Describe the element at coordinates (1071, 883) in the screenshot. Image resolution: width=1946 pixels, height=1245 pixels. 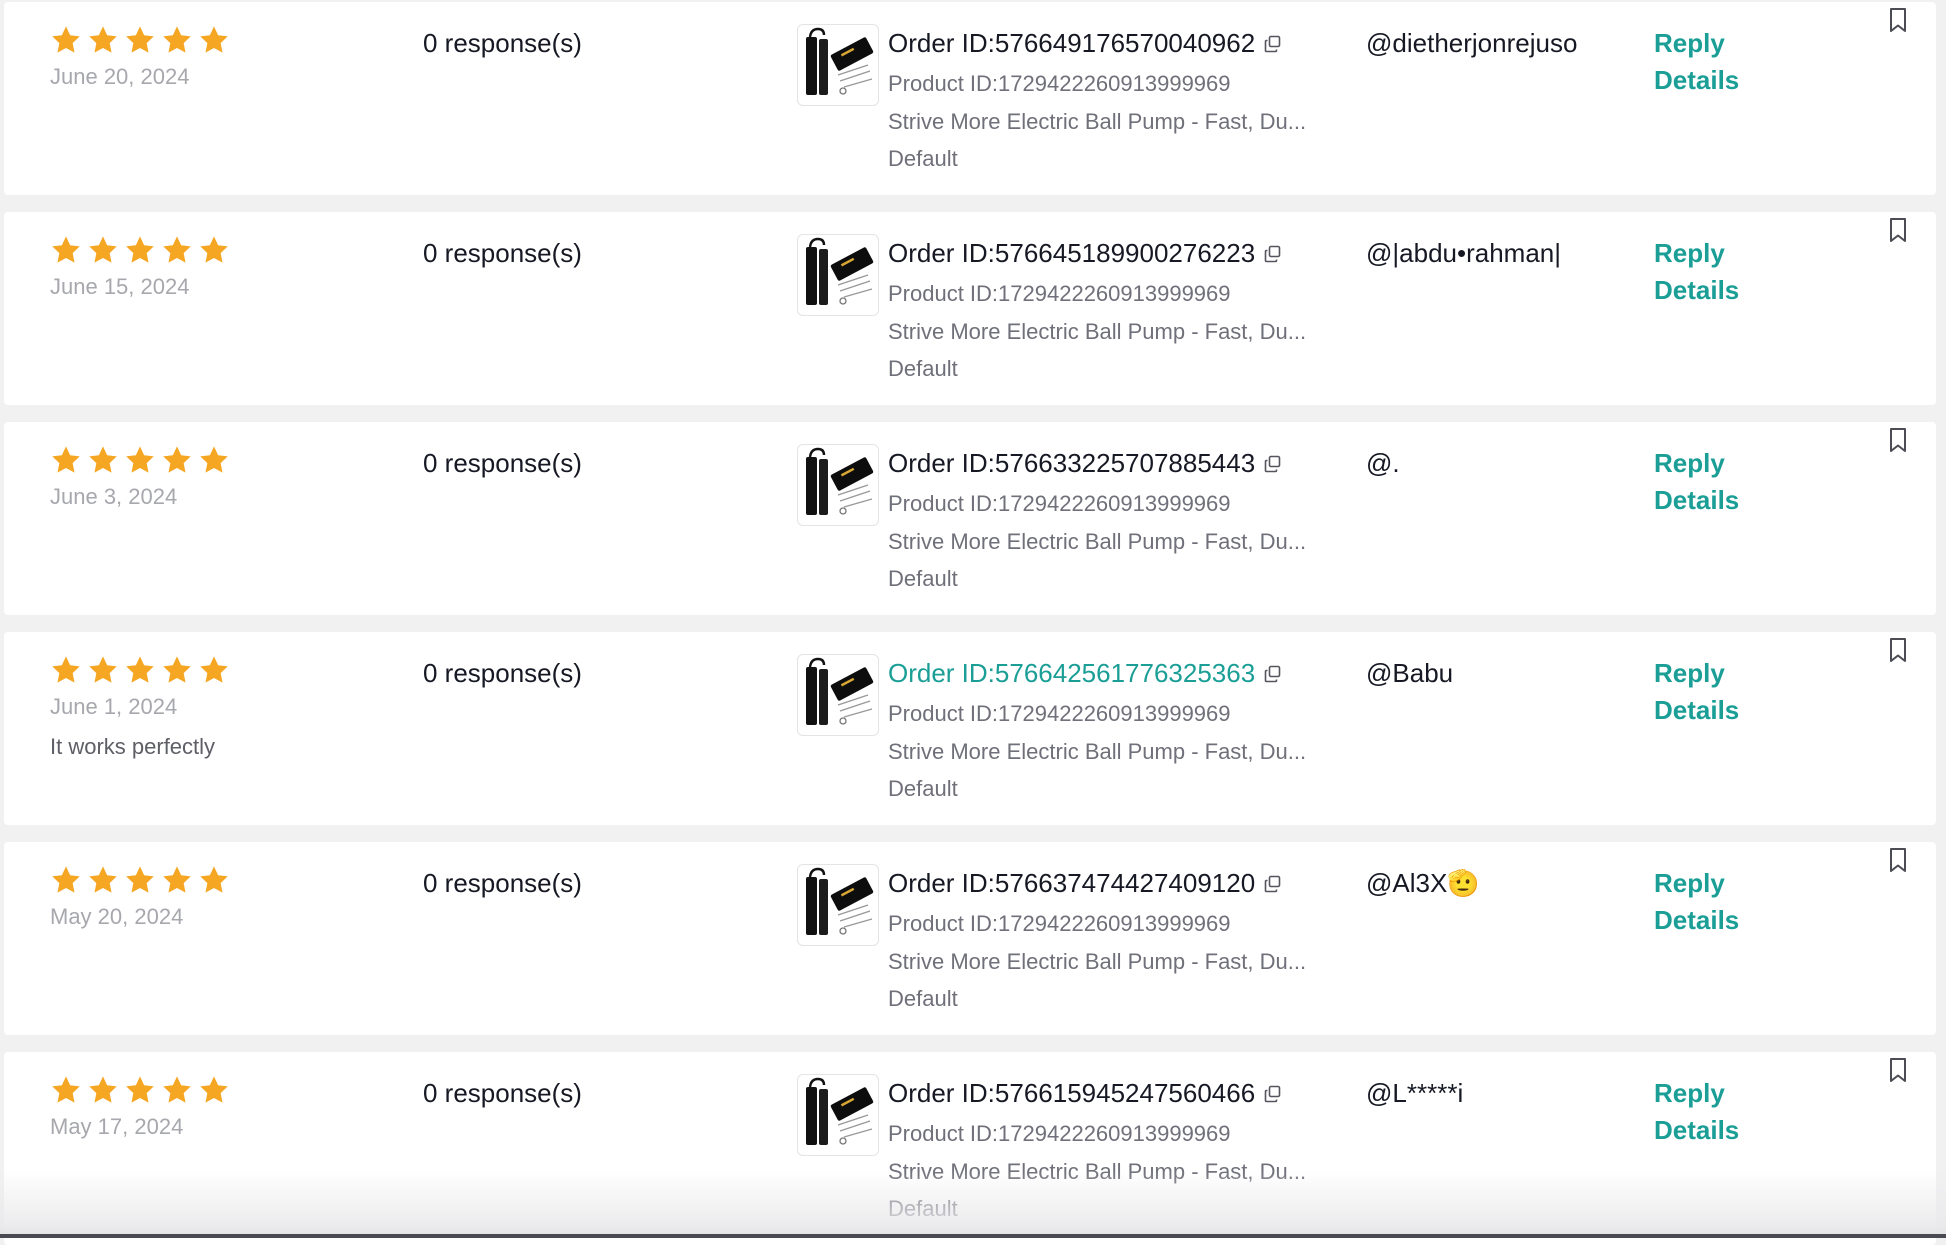
I see `order-id-text: Order ID:576637474427409120` at that location.